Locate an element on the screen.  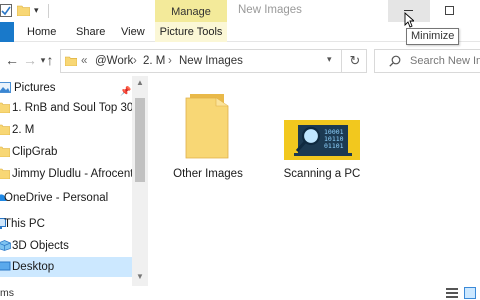
sidebar-item-onedrive: OneDrive - Personal is located at coordinates (66, 198).